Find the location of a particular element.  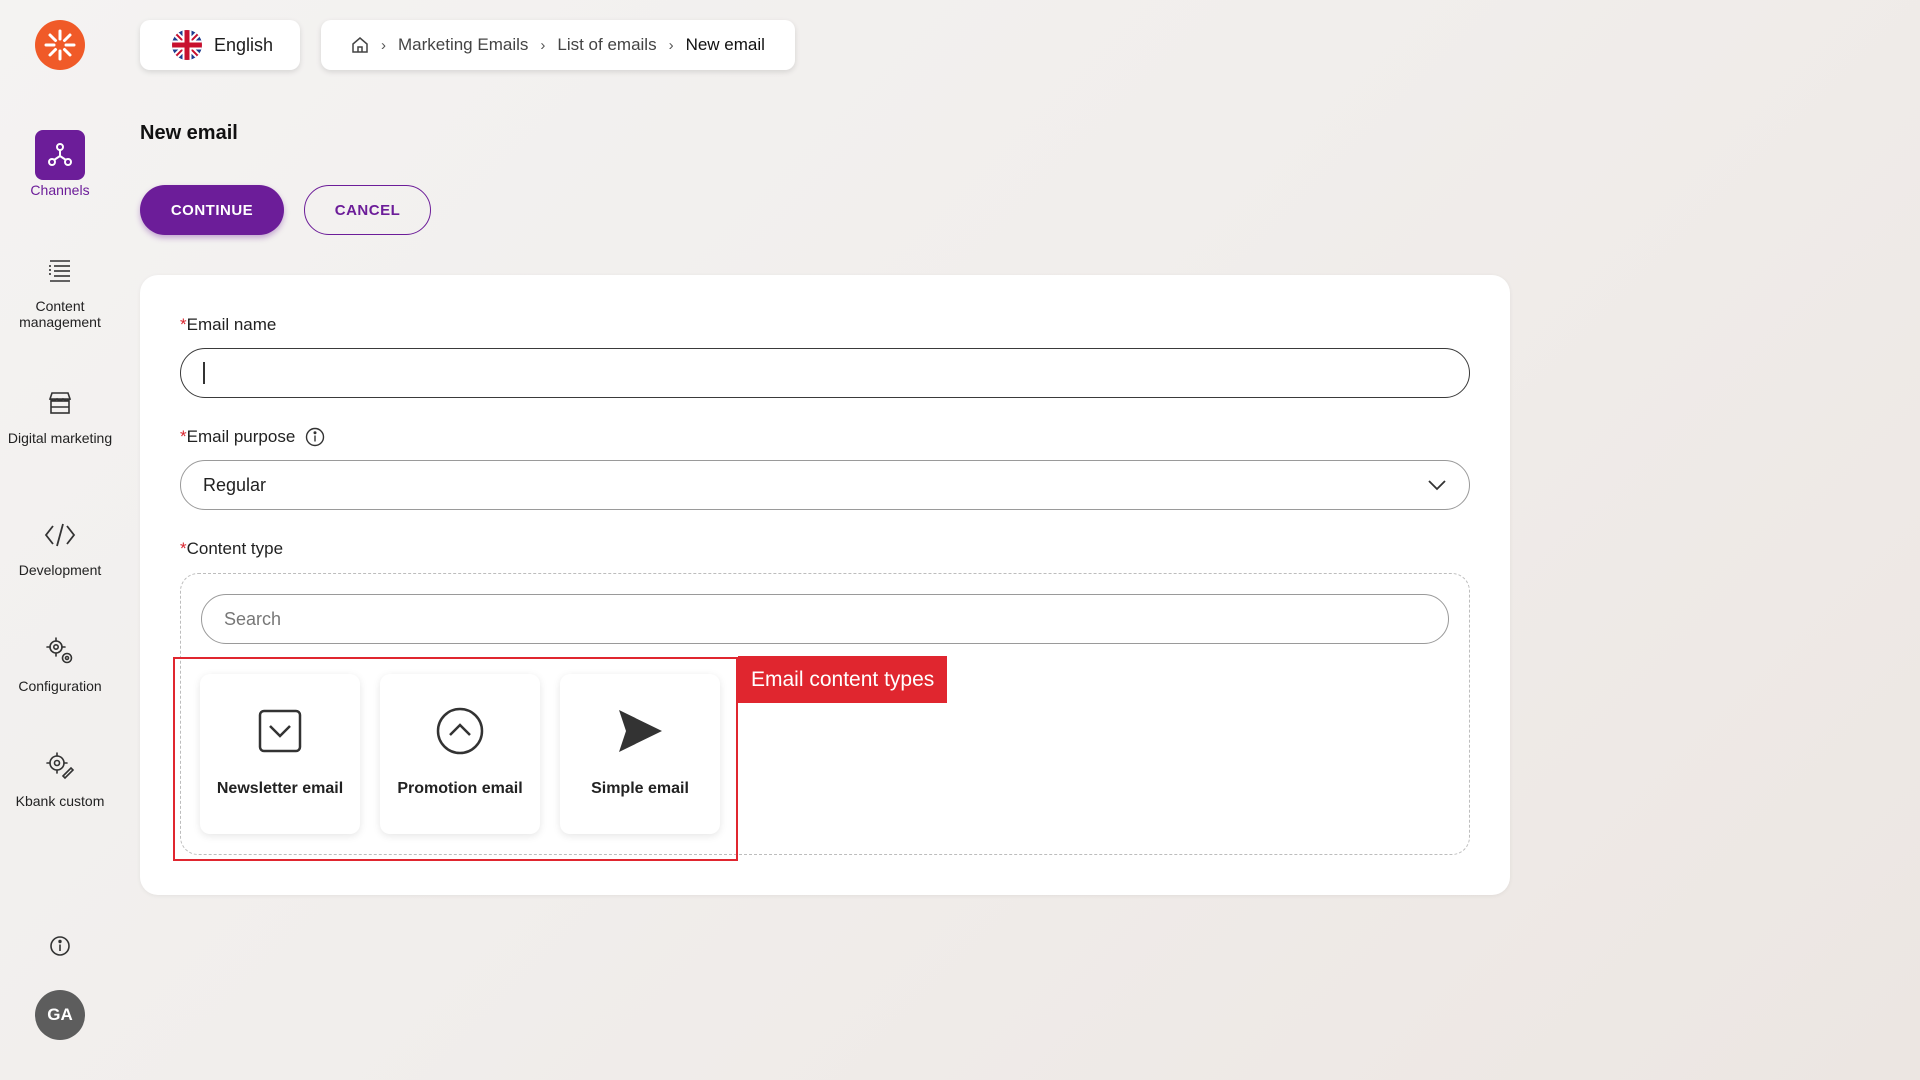

email-name-input is located at coordinates (825, 373).